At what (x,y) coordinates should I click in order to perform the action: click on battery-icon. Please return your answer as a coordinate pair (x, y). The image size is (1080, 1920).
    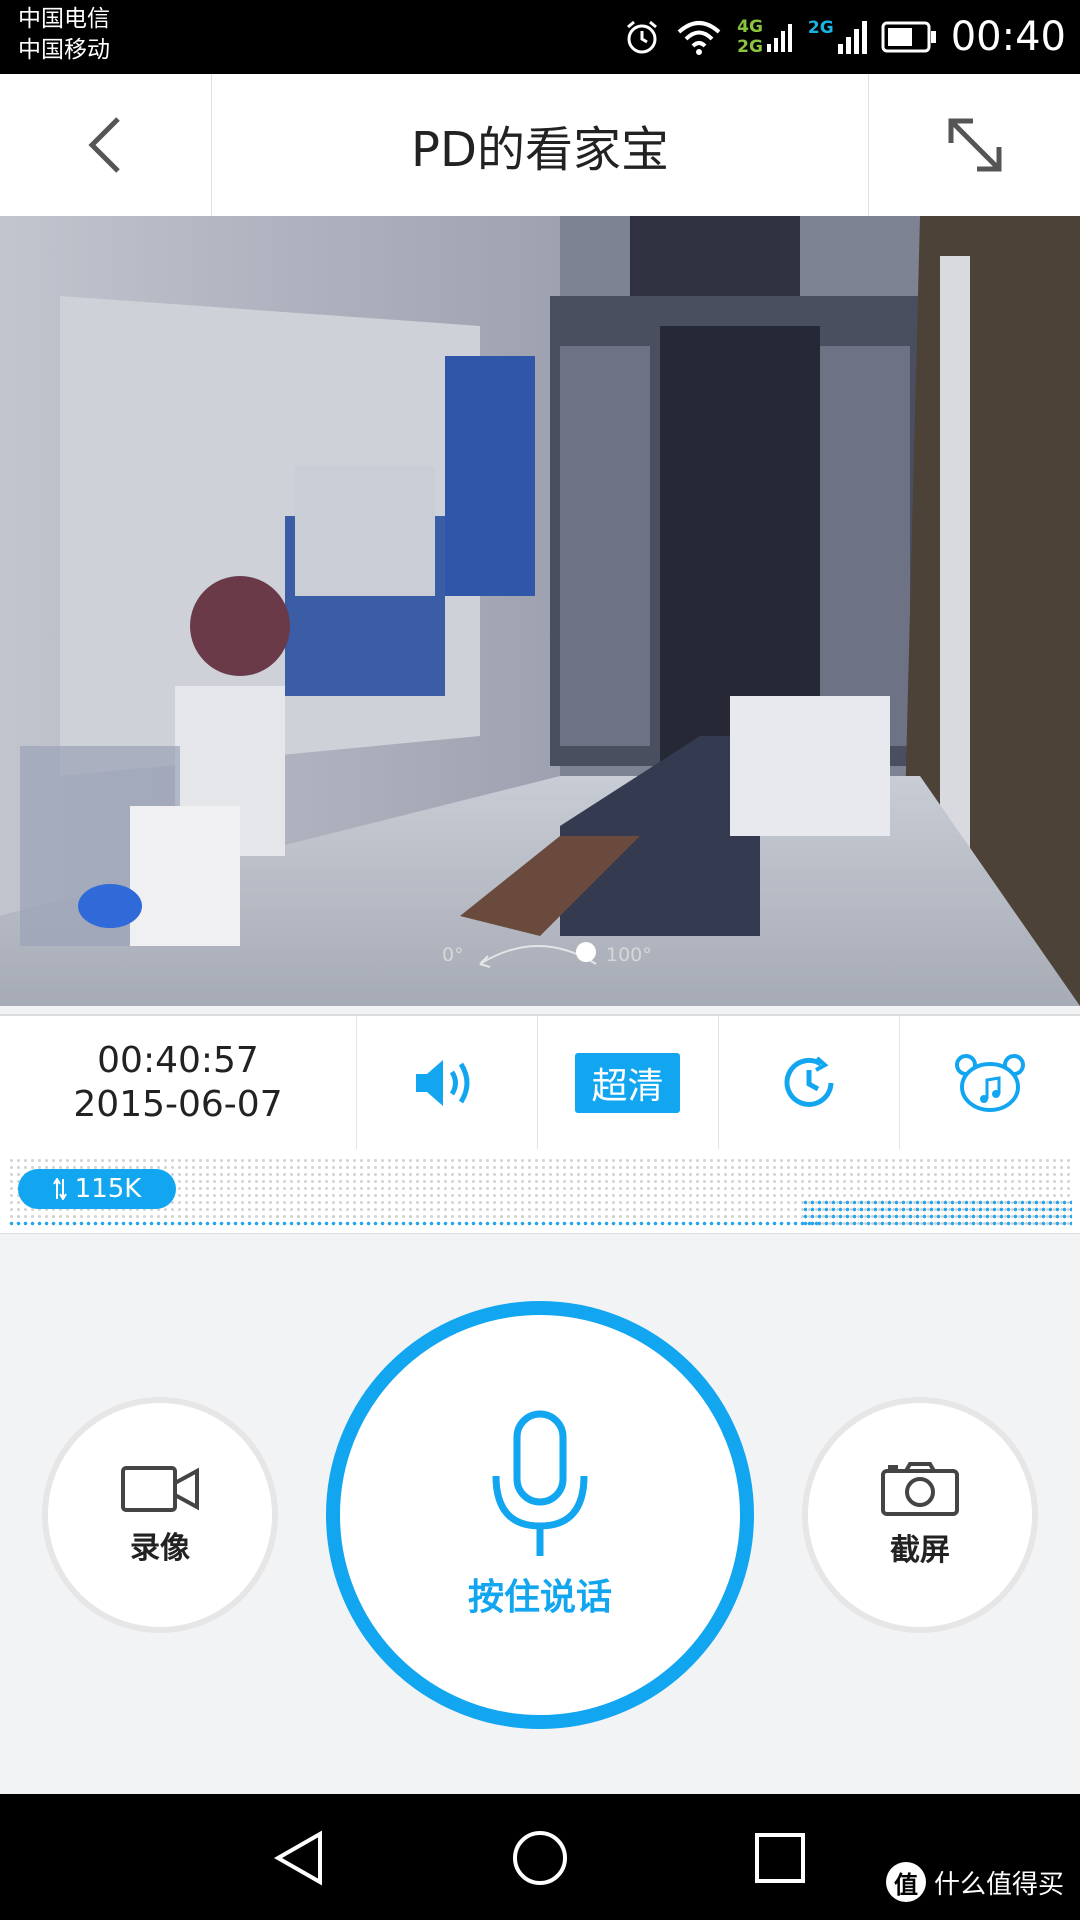
    Looking at the image, I should click on (908, 37).